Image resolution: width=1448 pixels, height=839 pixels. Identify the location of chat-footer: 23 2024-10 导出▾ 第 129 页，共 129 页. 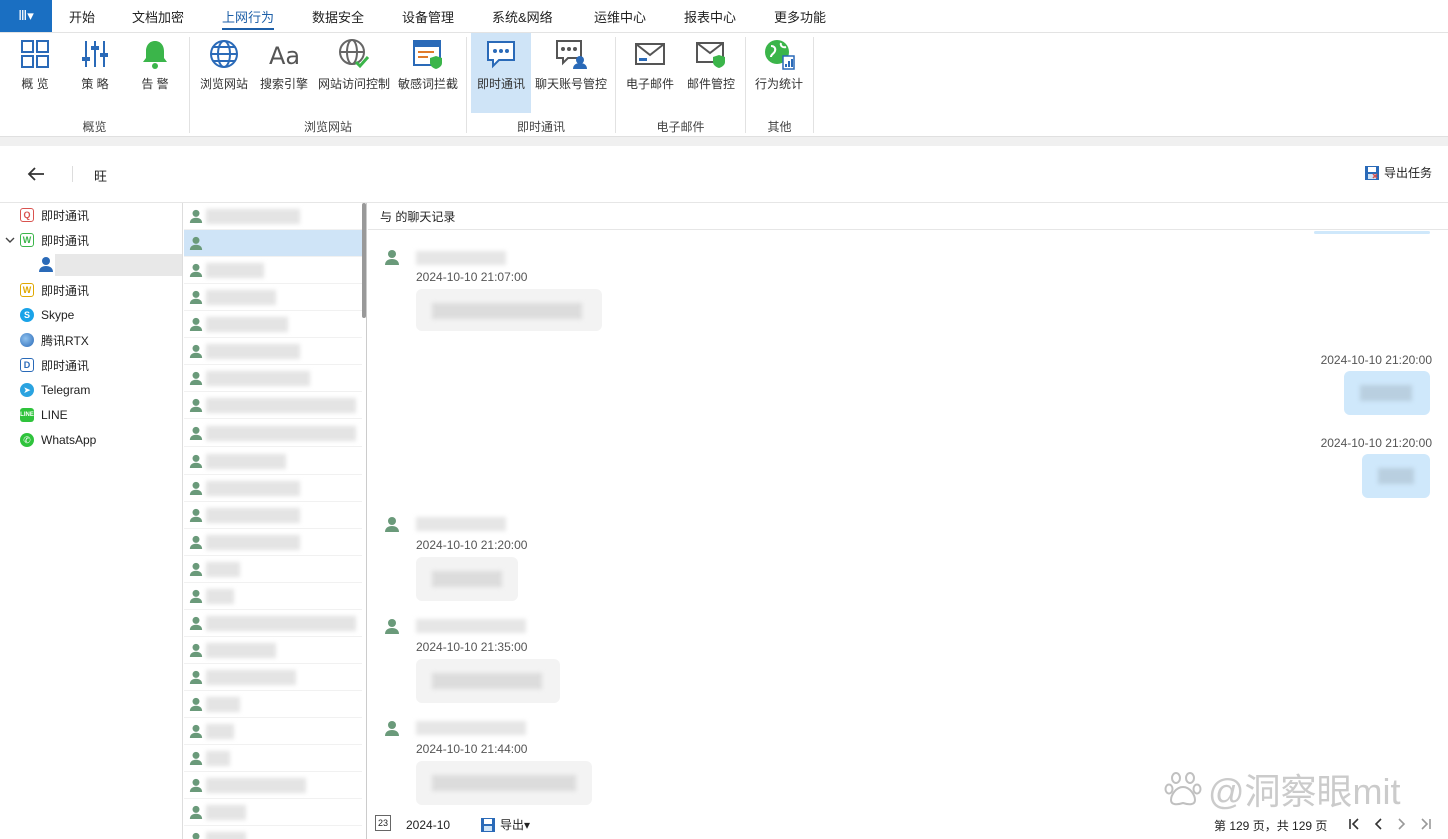
(908, 824).